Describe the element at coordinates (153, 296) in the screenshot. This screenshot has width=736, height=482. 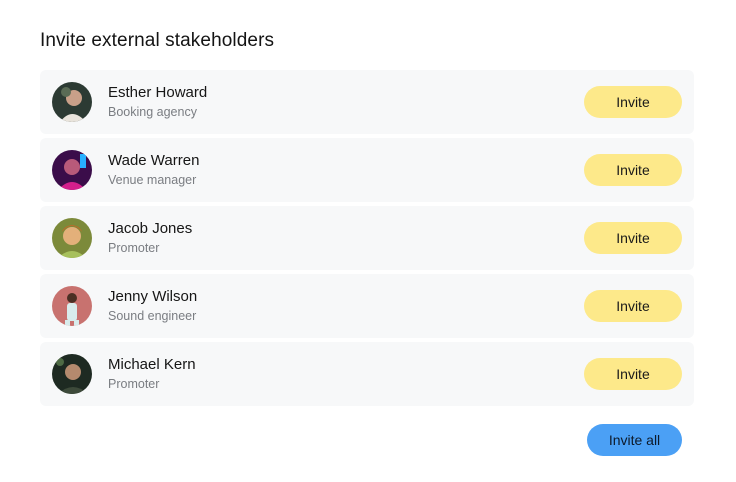
I see `person-name: Jenny Wilson` at that location.